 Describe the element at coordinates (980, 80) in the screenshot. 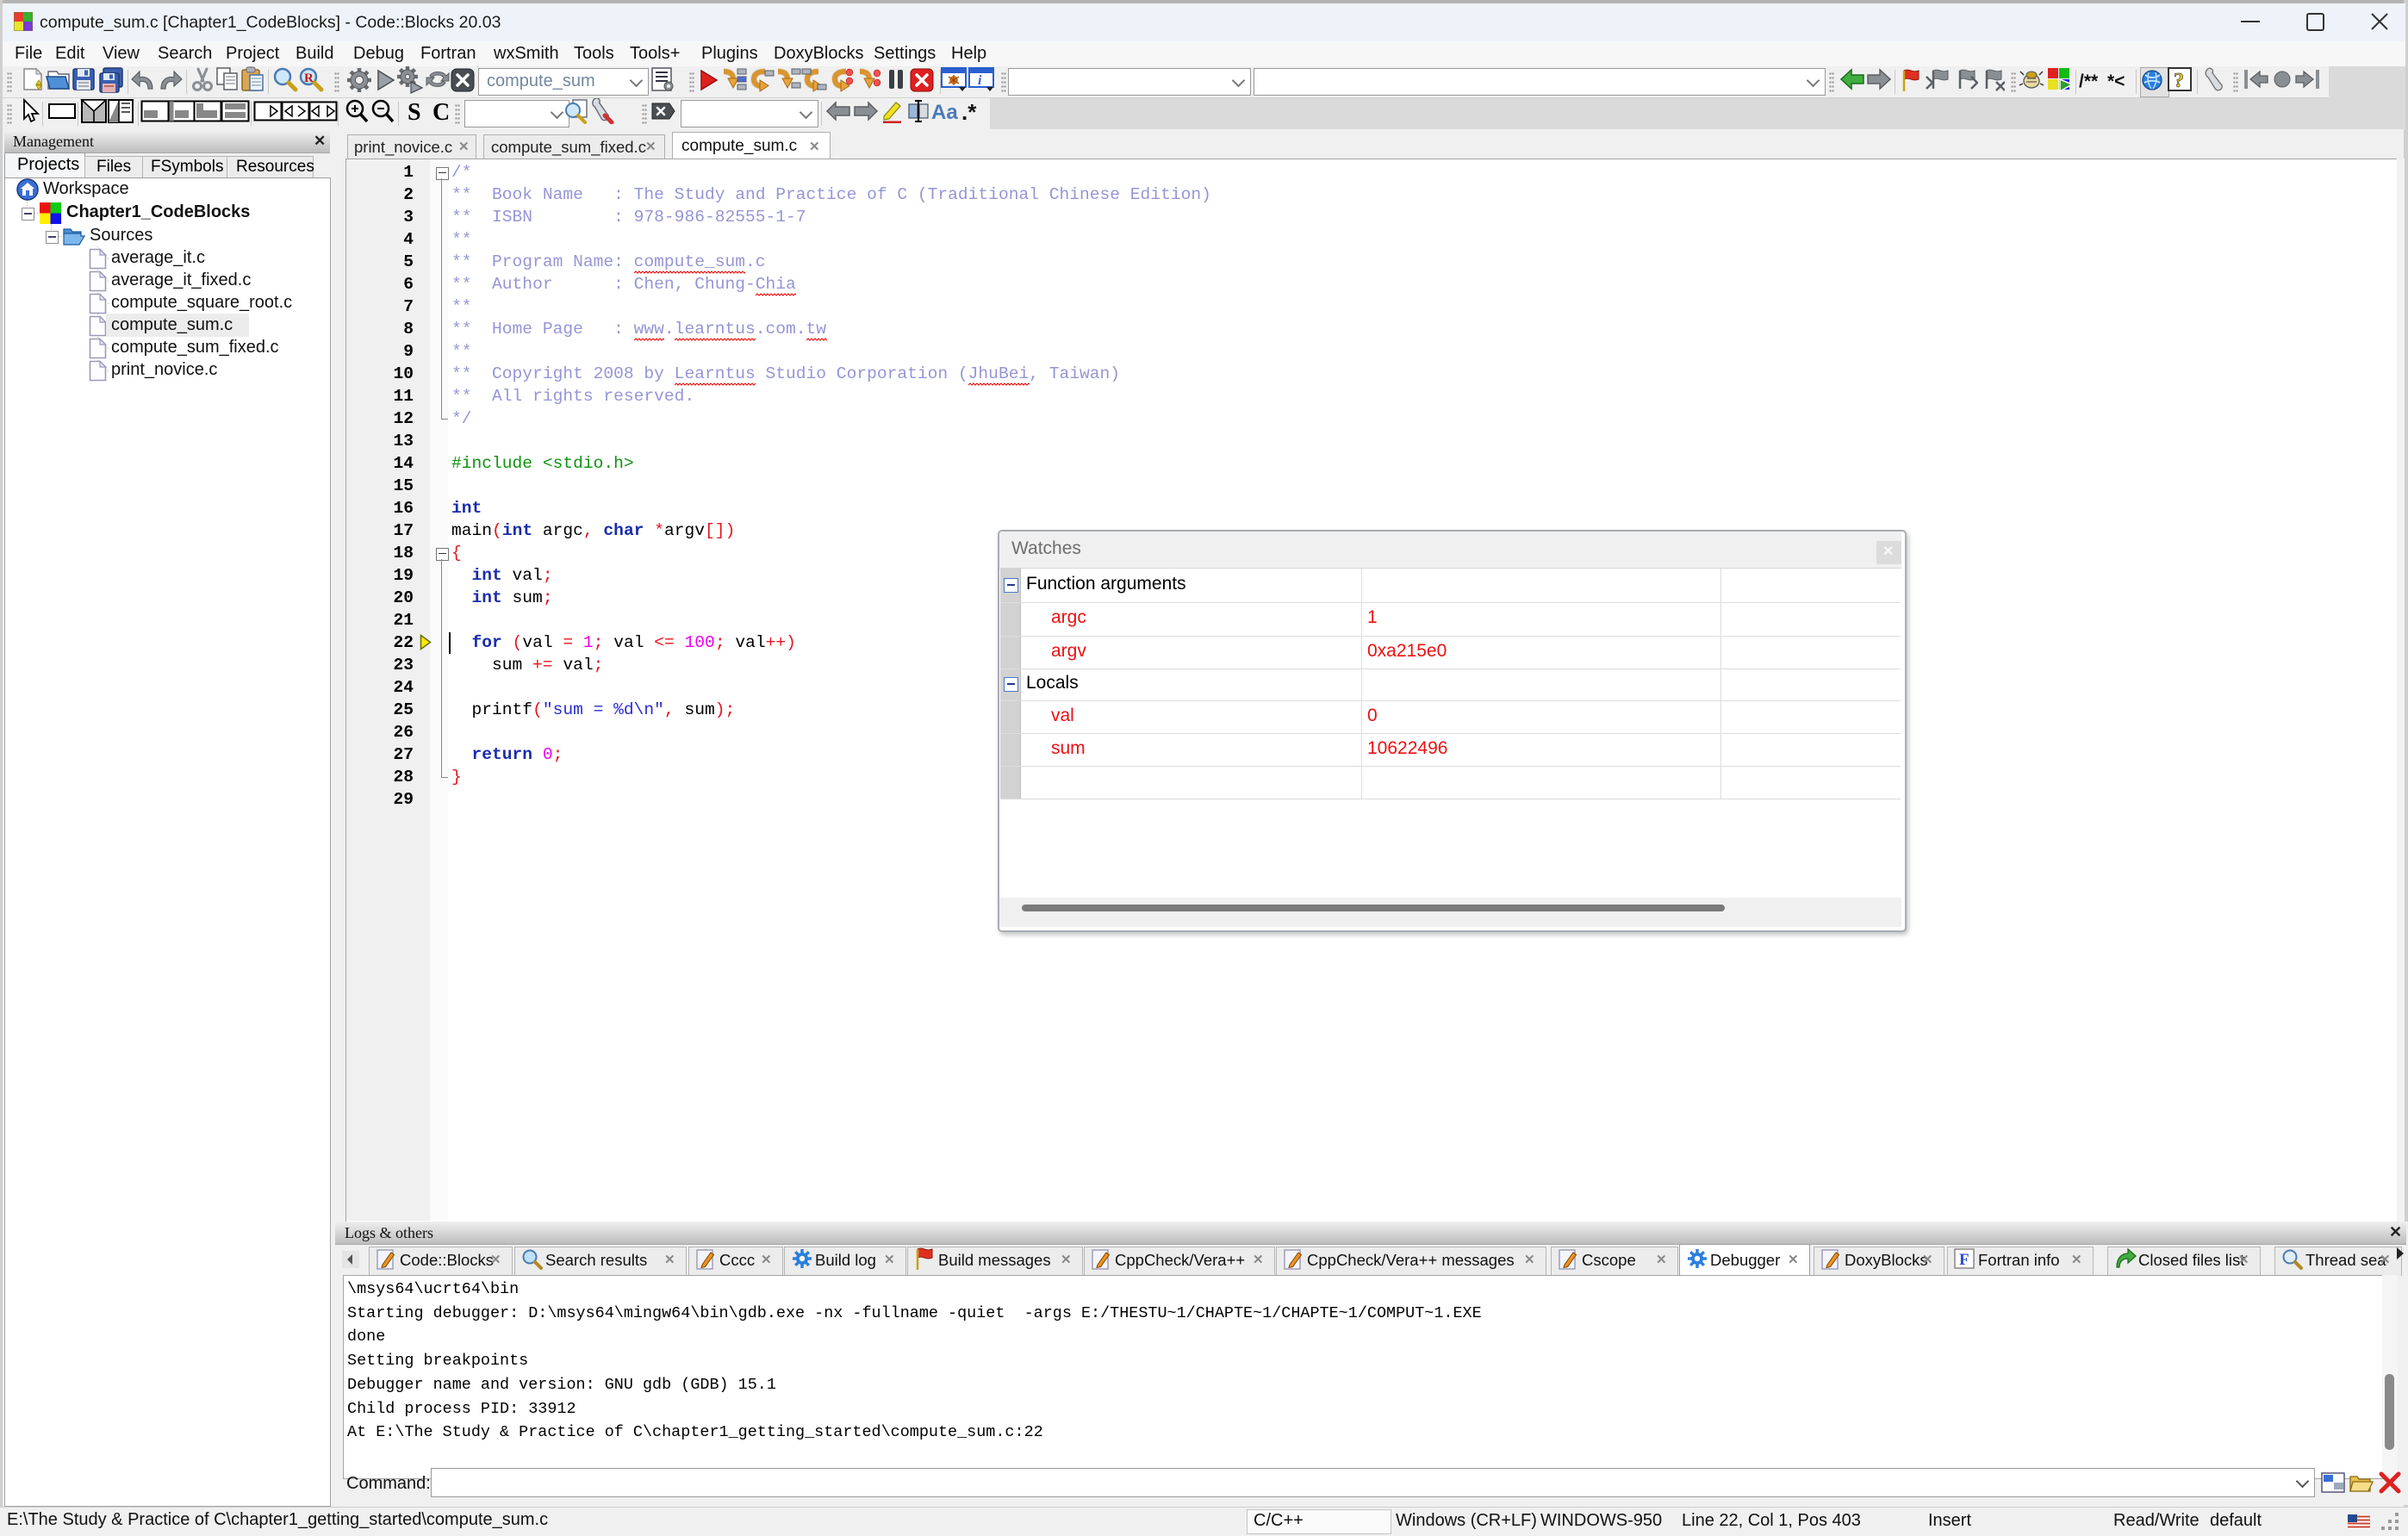

I see `svg-text: i` at that location.